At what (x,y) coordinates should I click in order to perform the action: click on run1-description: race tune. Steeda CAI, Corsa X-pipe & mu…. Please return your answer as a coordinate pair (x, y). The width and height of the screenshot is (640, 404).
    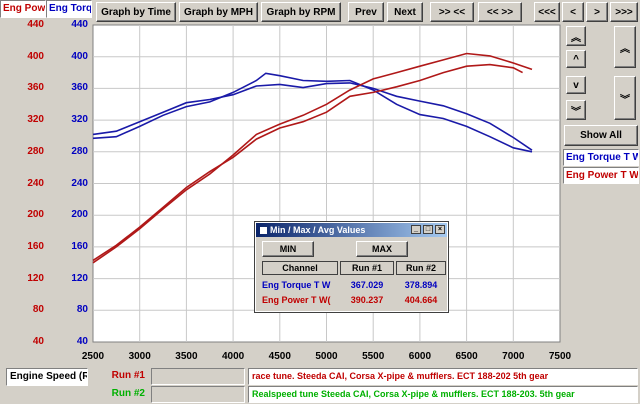
    Looking at the image, I should click on (400, 376).